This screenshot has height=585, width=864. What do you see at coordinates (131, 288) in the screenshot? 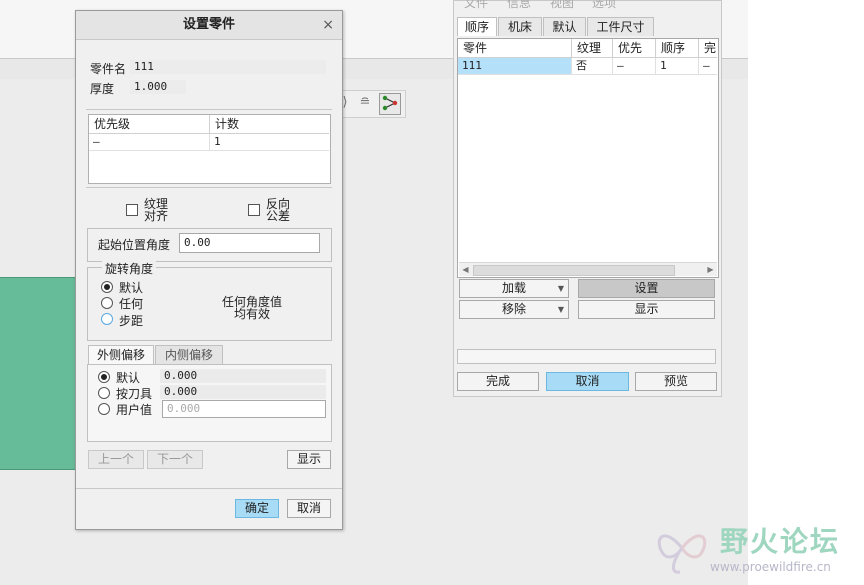
I see `rotation-default-label: 默认` at bounding box center [131, 288].